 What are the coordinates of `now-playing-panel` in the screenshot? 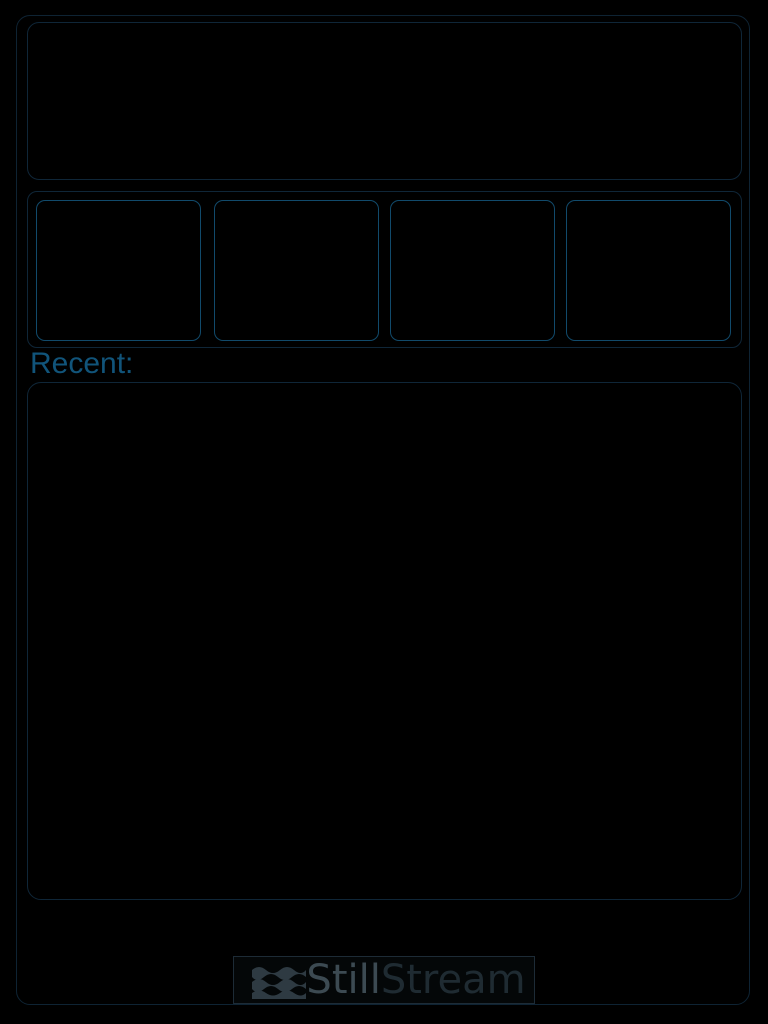 It's located at (384, 101).